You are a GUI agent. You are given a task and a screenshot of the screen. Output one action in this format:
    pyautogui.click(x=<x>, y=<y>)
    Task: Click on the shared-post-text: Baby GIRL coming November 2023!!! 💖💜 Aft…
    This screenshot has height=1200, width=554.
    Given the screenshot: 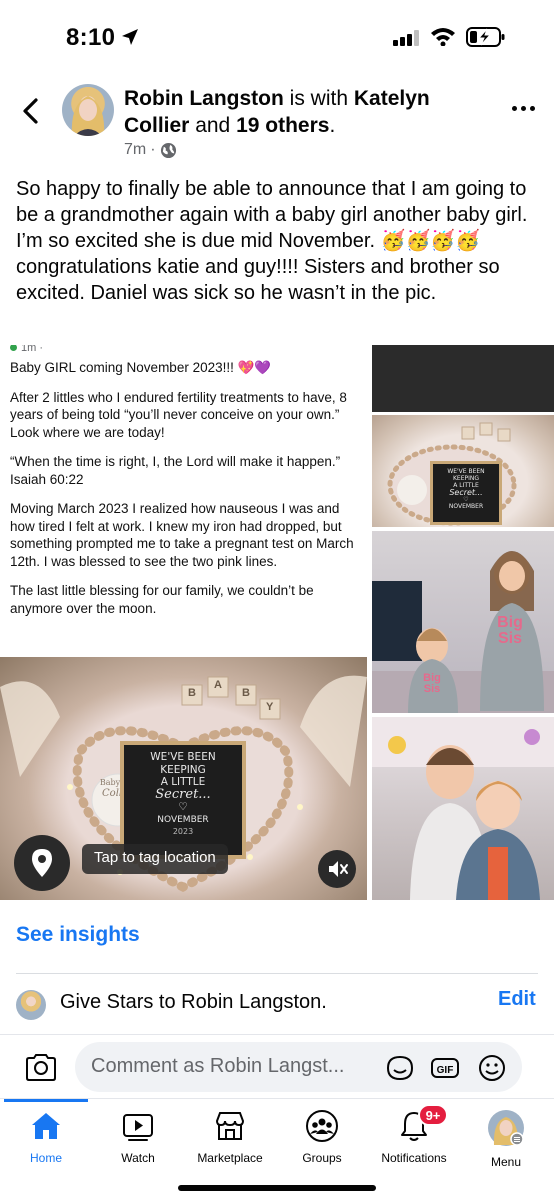 What is the action you would take?
    pyautogui.click(x=185, y=494)
    